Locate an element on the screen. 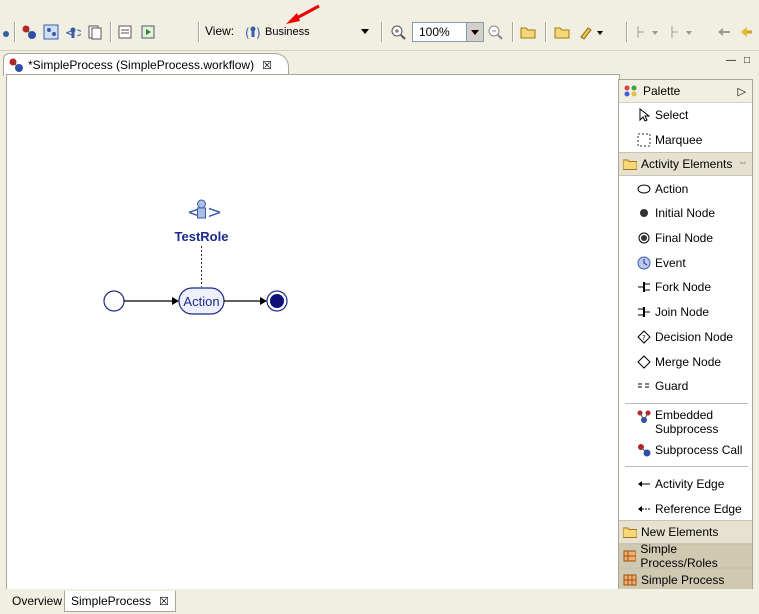 The height and width of the screenshot is (614, 759). view-selector-value: Business is located at coordinates (287, 32).